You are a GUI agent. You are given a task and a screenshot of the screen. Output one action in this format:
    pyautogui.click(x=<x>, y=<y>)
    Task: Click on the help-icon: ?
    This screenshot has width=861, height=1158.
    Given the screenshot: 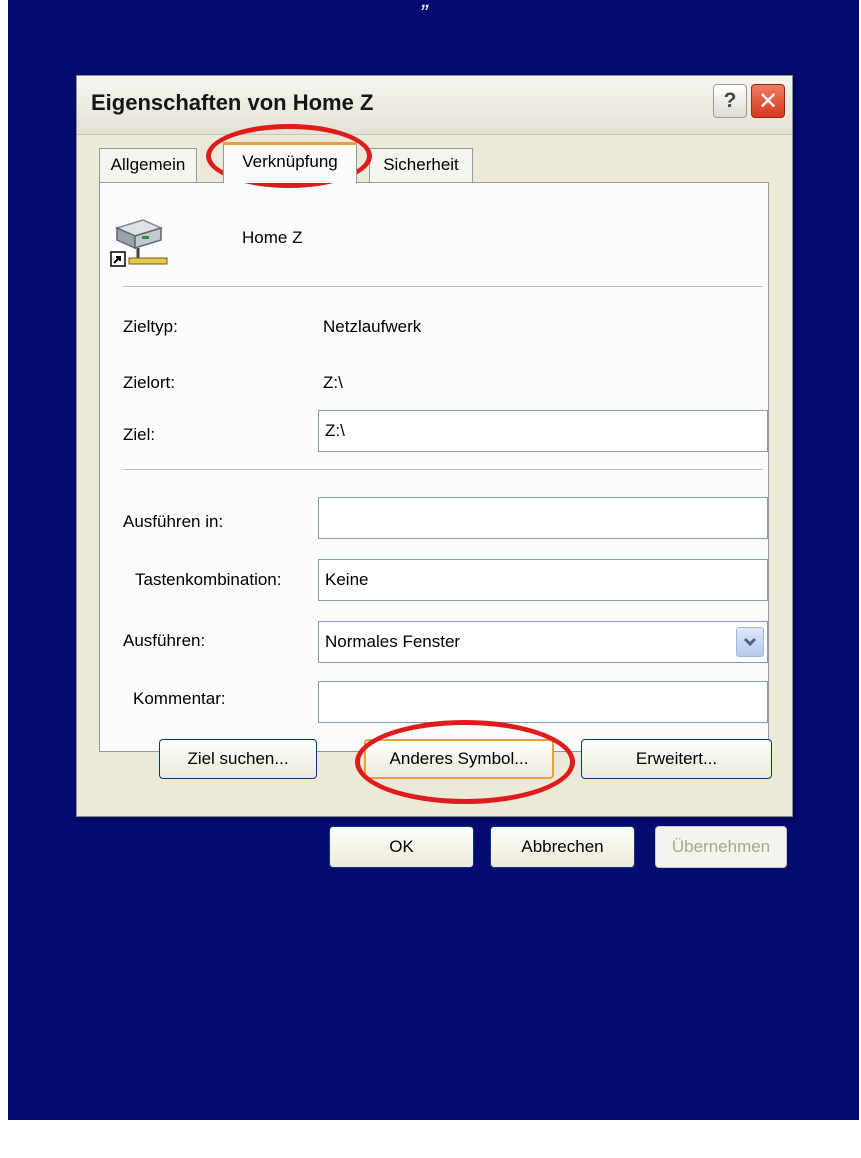 What is the action you would take?
    pyautogui.click(x=730, y=100)
    